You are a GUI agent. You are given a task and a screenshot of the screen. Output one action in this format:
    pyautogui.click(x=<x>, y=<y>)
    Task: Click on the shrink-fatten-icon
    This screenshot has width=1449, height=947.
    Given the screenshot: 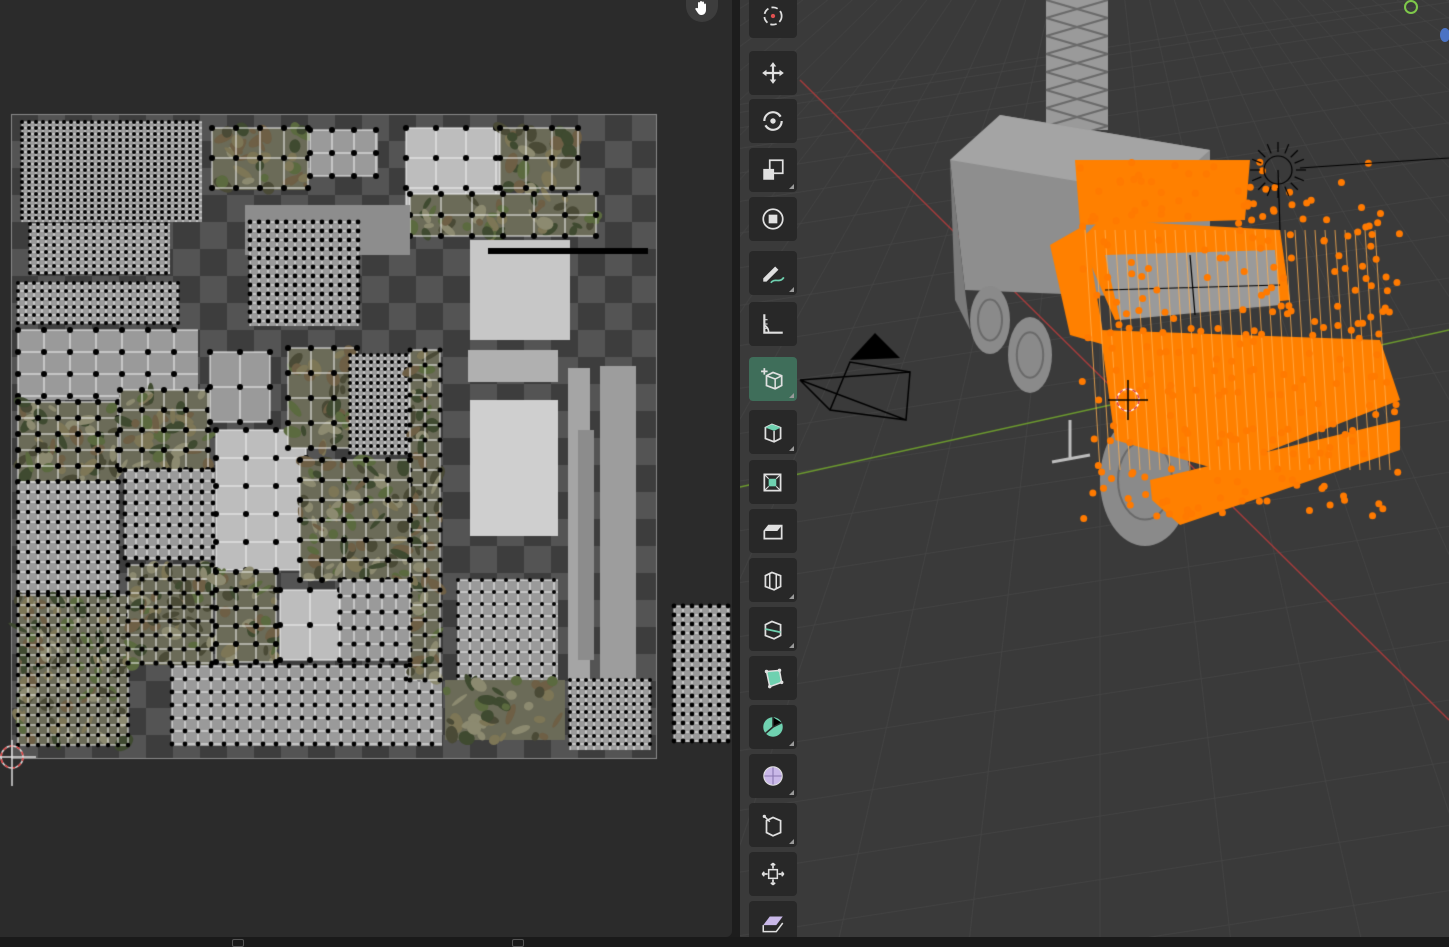 What is the action you would take?
    pyautogui.click(x=773, y=874)
    